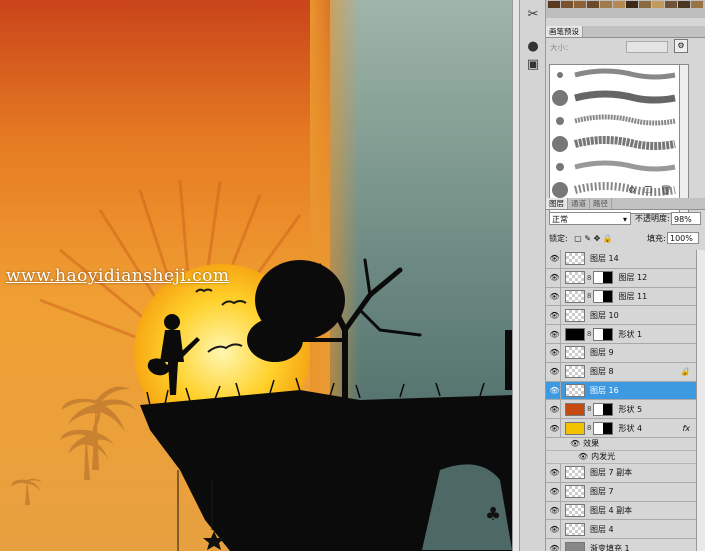 This screenshot has width=705, height=551. What do you see at coordinates (686, 218) in the screenshot?
I see `opacity-field: 98%` at bounding box center [686, 218].